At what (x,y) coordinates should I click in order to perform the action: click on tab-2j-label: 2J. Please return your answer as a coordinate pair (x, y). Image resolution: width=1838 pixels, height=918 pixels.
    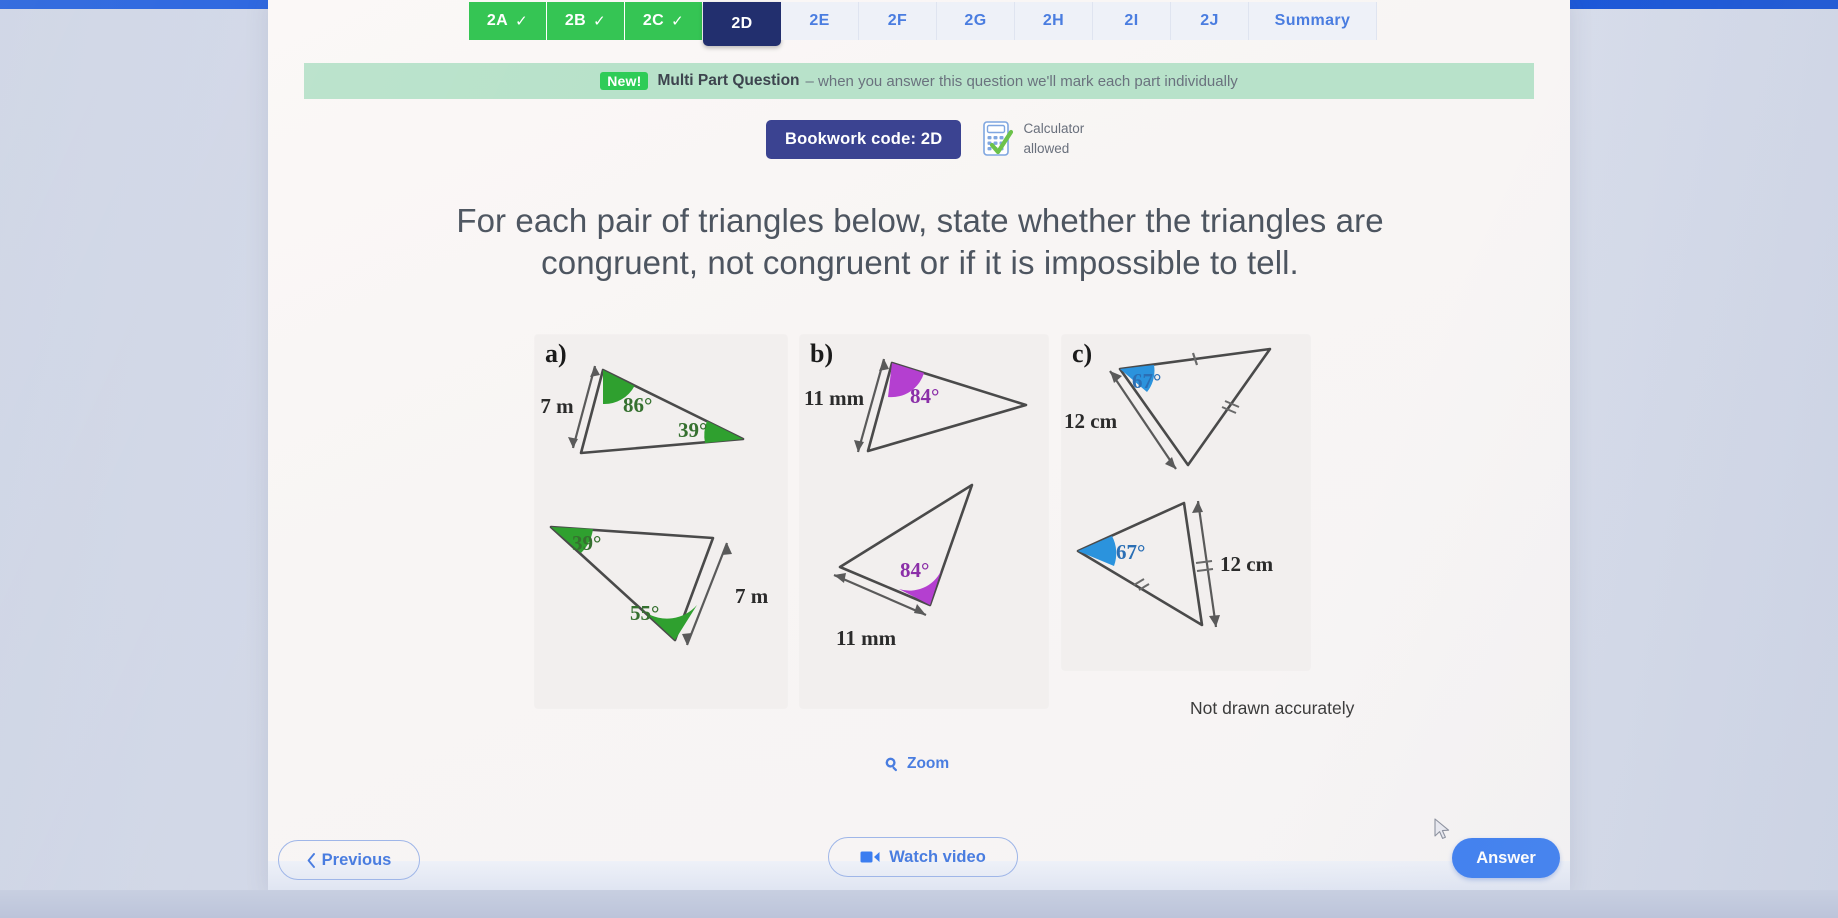
    Looking at the image, I should click on (1209, 20).